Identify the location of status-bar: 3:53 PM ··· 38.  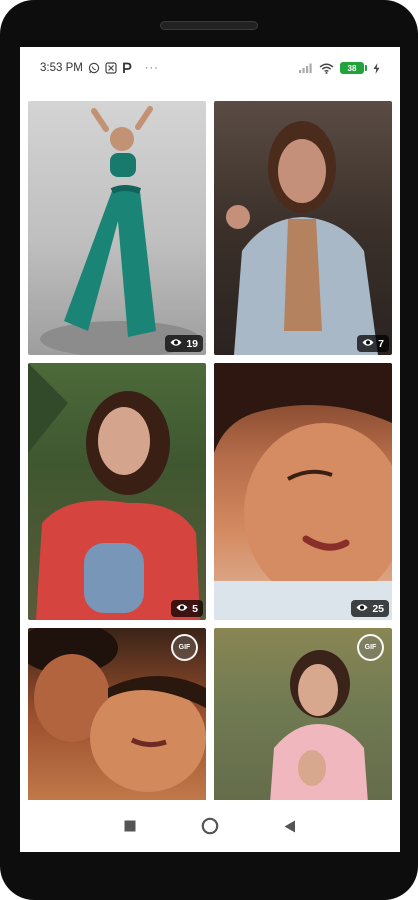
(210, 68).